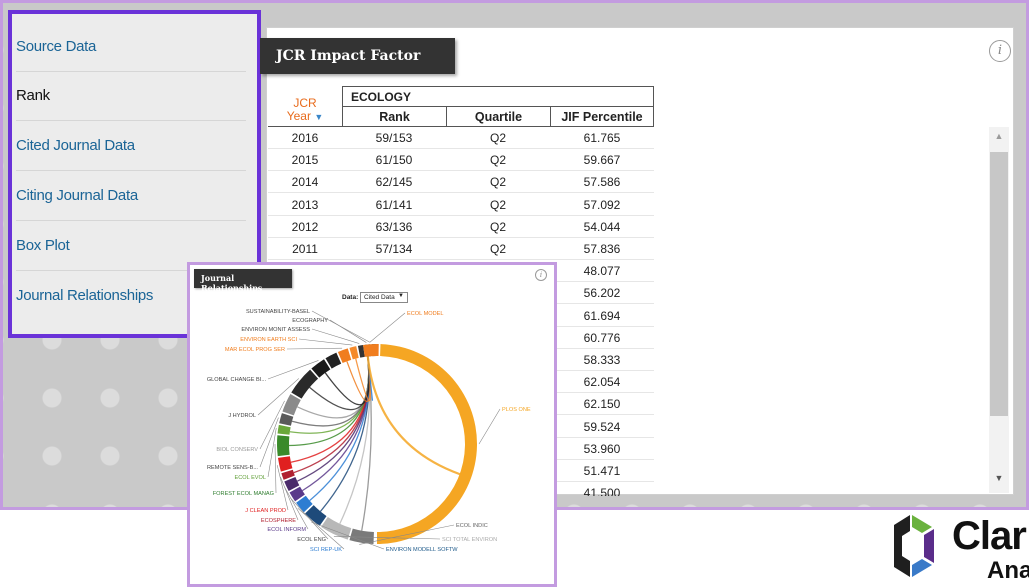 This screenshot has height=587, width=1029. Describe the element at coordinates (602, 138) in the screenshot. I see `percentile-cell: 61.765` at that location.